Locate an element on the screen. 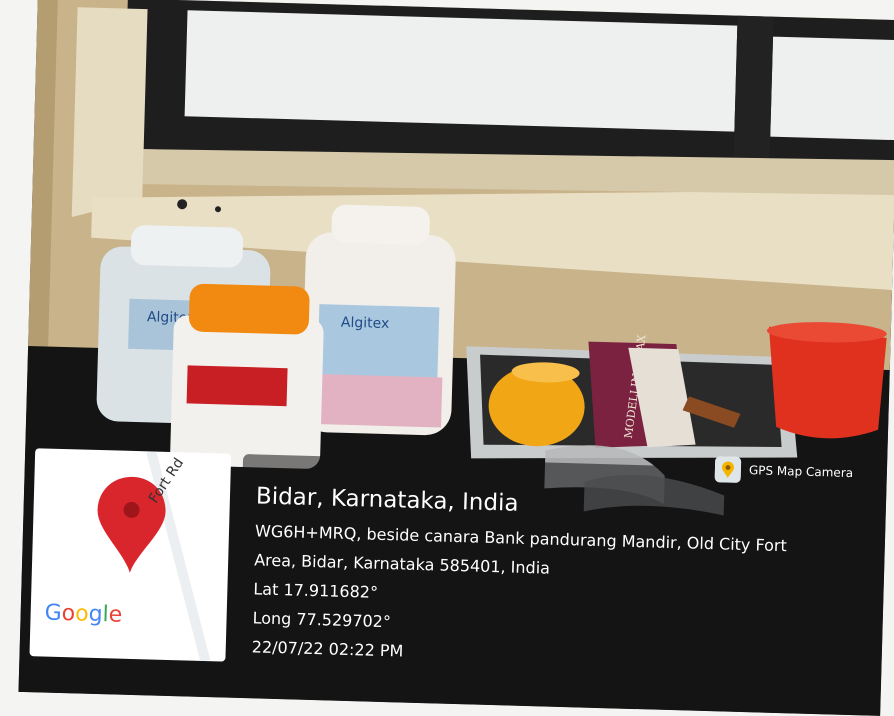 This screenshot has width=894, height=716. app-name: GPS Map Camera is located at coordinates (801, 472).